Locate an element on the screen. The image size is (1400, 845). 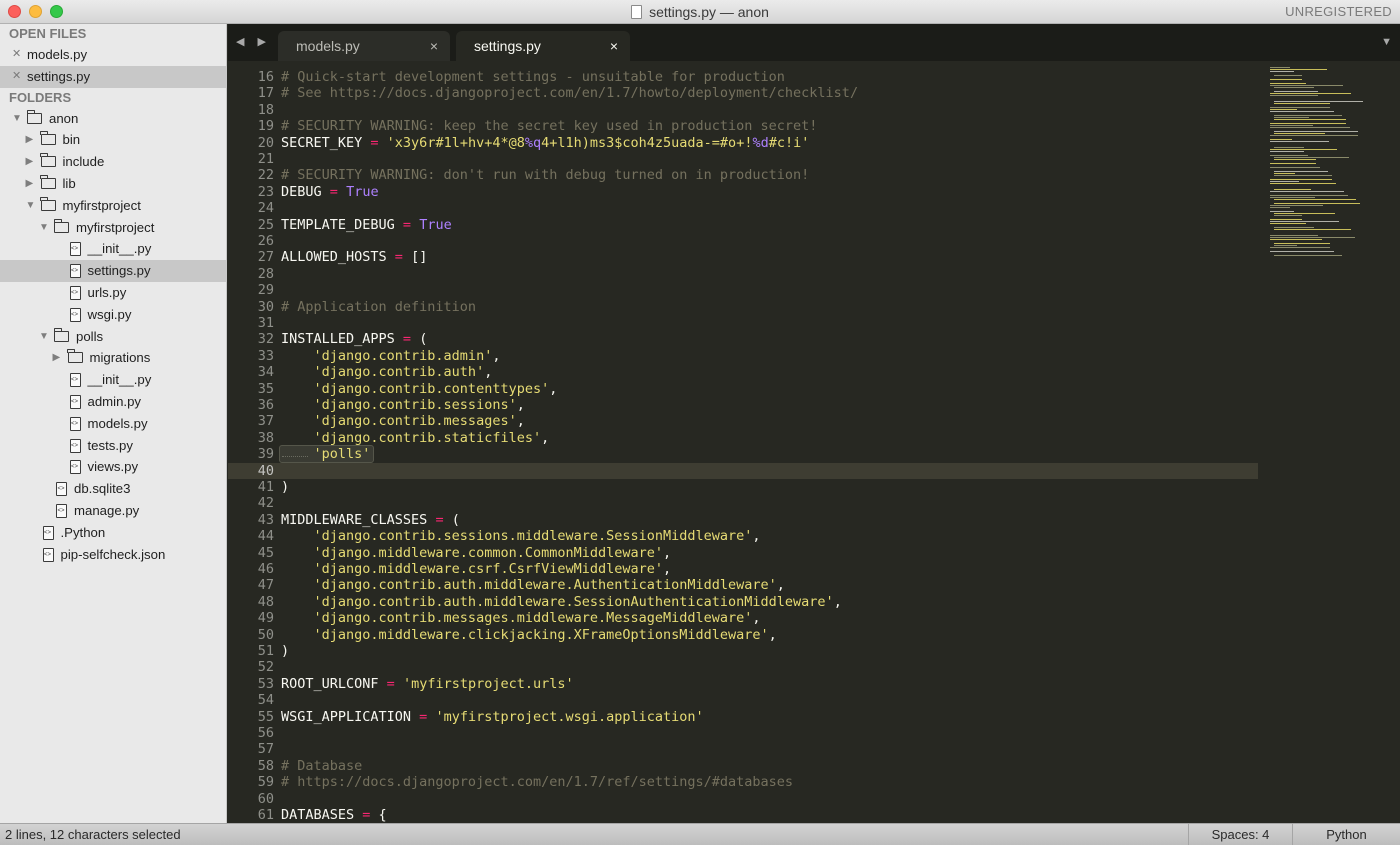
line-number: 58 is located at coordinates (265, 765).